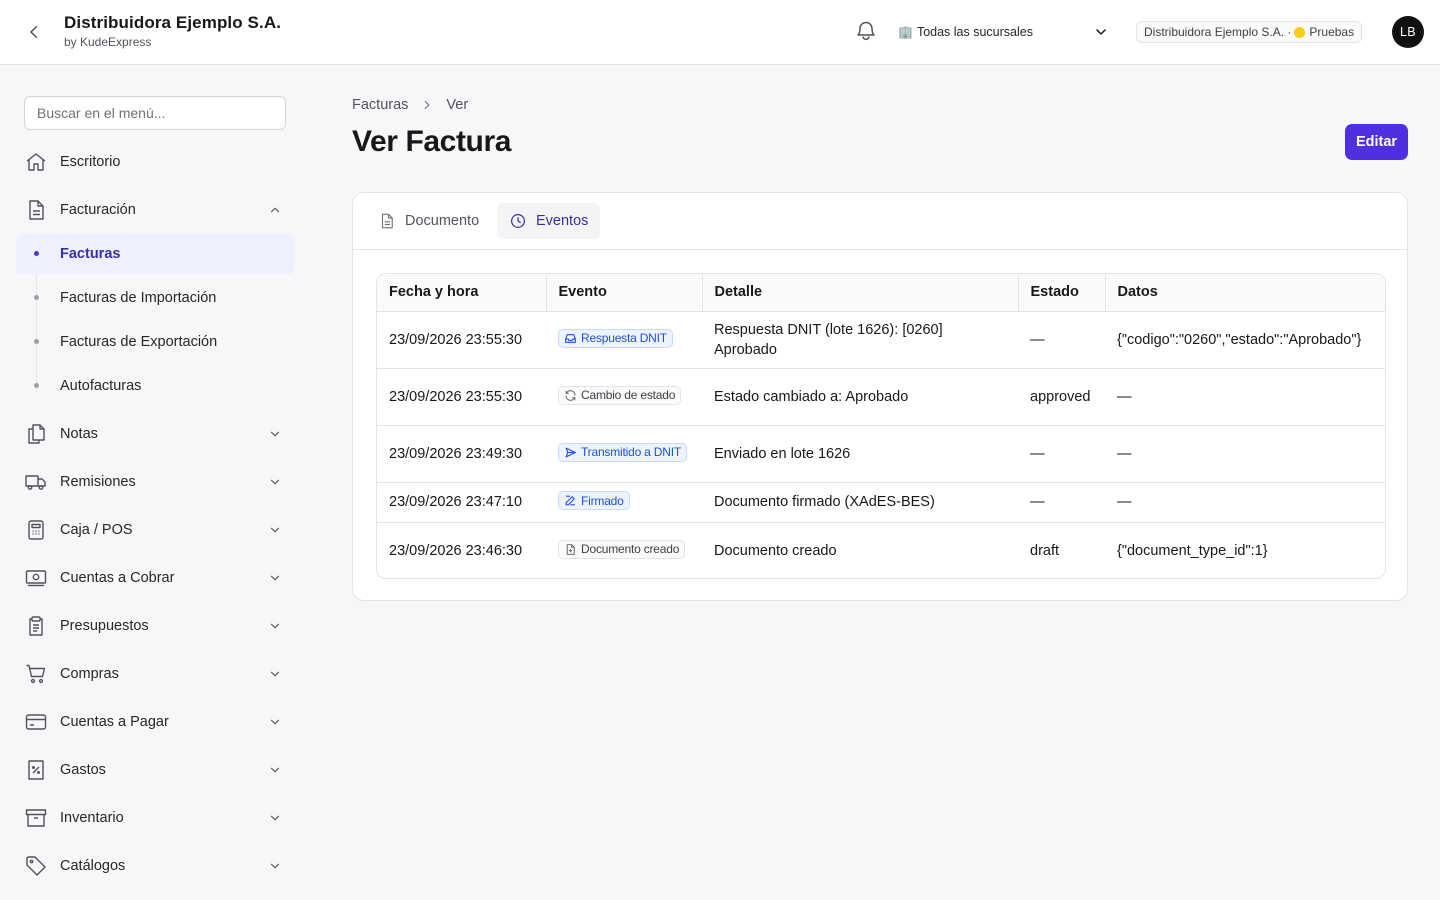  I want to click on event-type-badge: Transmitido a DNIT, so click(622, 452).